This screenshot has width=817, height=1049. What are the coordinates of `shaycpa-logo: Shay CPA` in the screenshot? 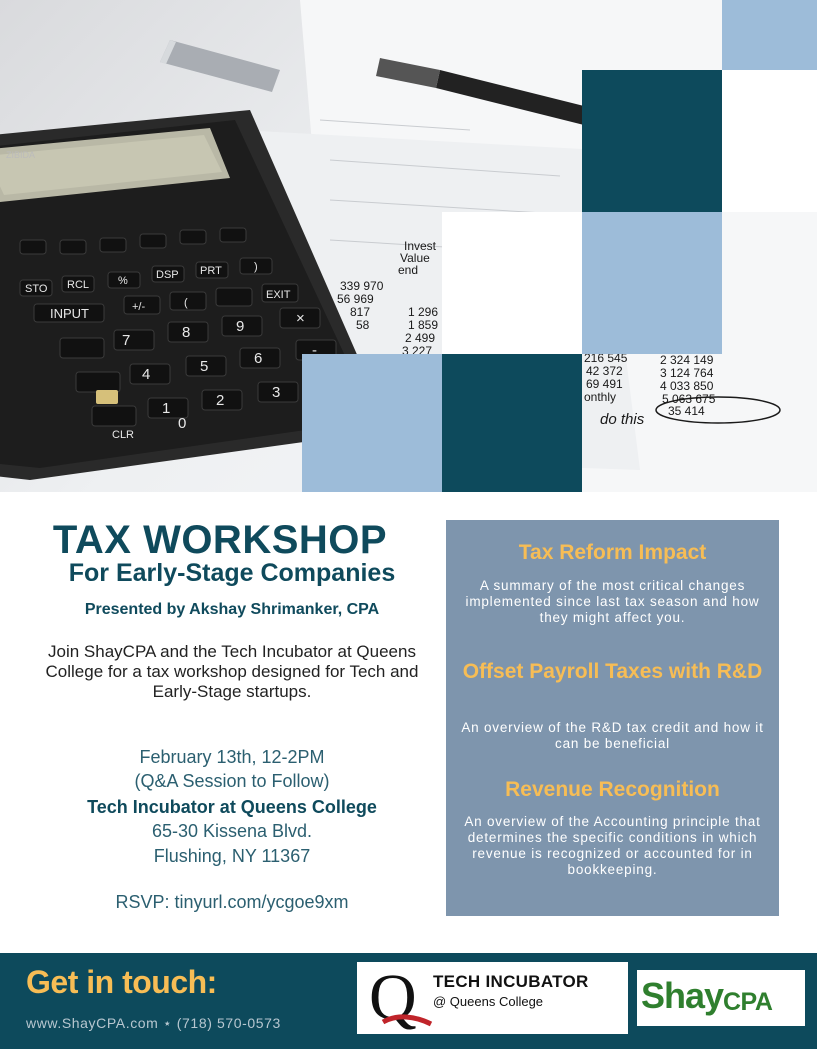 It's located at (721, 998).